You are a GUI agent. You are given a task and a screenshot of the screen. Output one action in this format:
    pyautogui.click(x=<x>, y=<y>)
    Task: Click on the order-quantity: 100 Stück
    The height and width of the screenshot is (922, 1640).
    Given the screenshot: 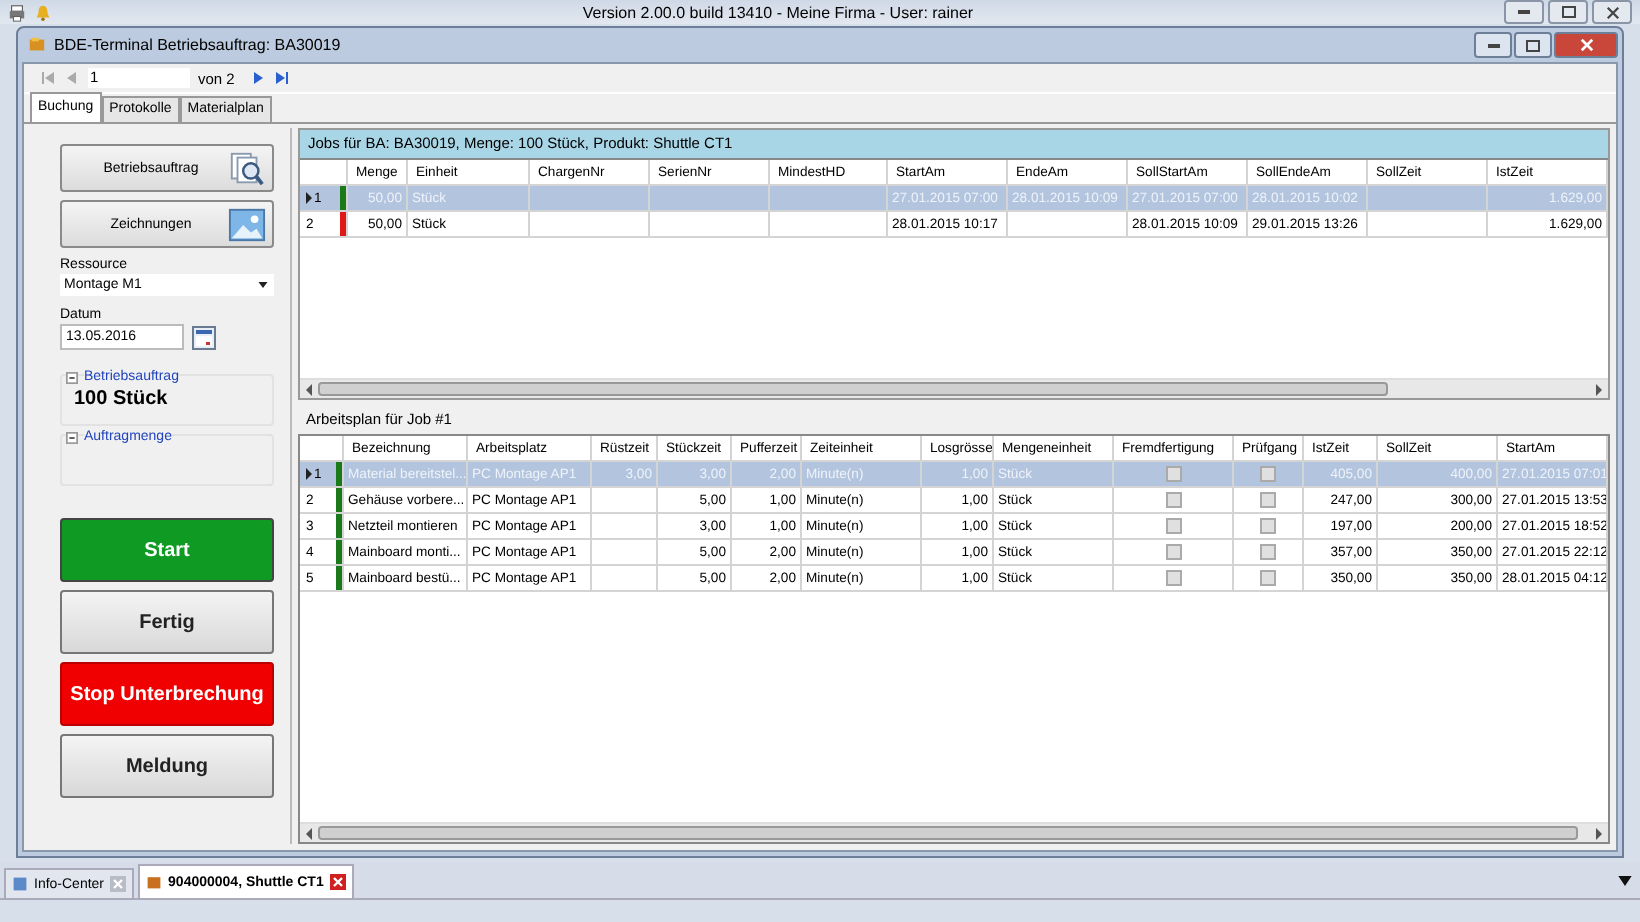 What is the action you would take?
    pyautogui.click(x=121, y=399)
    